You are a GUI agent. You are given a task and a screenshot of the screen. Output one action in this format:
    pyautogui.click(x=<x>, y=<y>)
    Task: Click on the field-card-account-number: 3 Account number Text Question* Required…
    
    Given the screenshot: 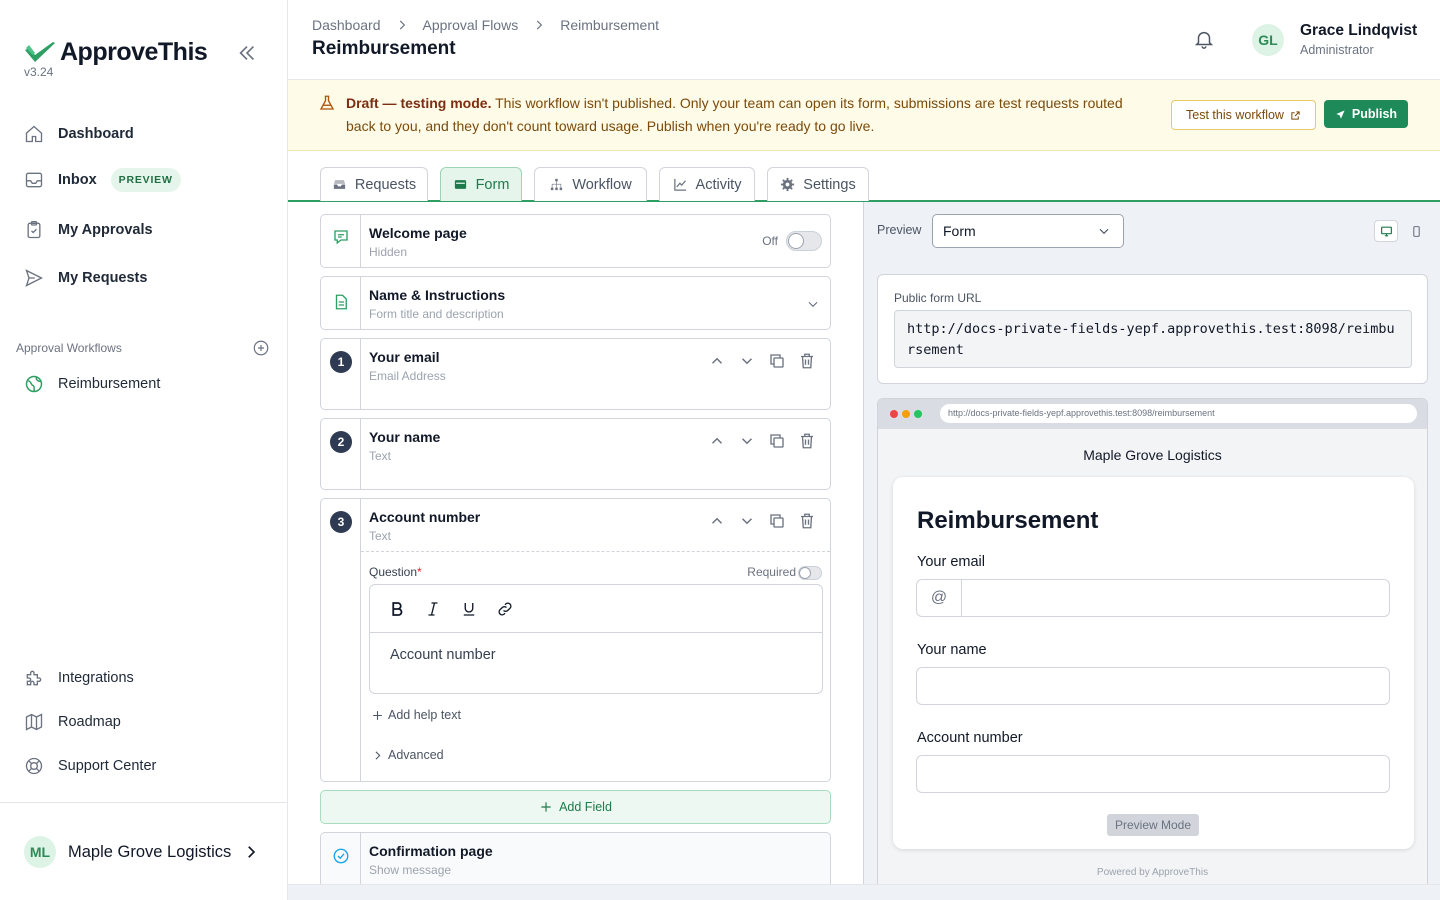 What is the action you would take?
    pyautogui.click(x=575, y=640)
    